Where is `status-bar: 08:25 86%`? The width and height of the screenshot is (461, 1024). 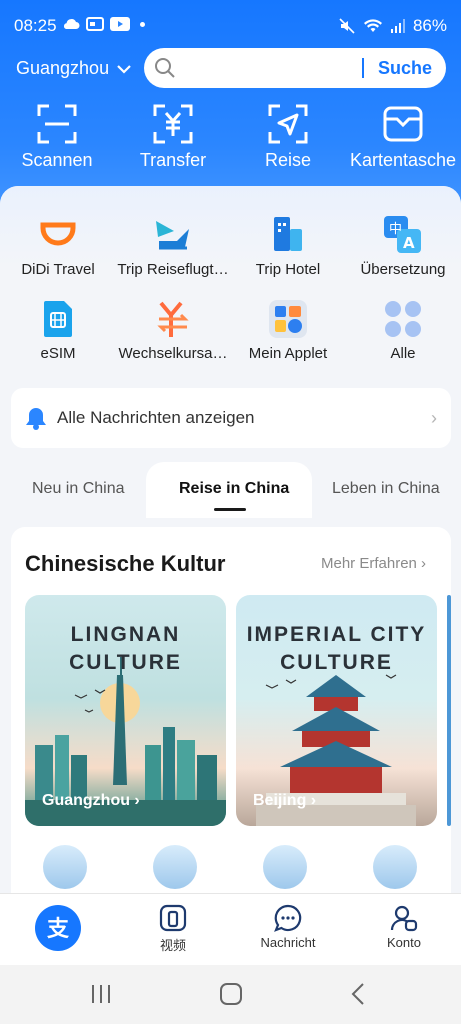
status-bar: 08:25 86% is located at coordinates (230, 26).